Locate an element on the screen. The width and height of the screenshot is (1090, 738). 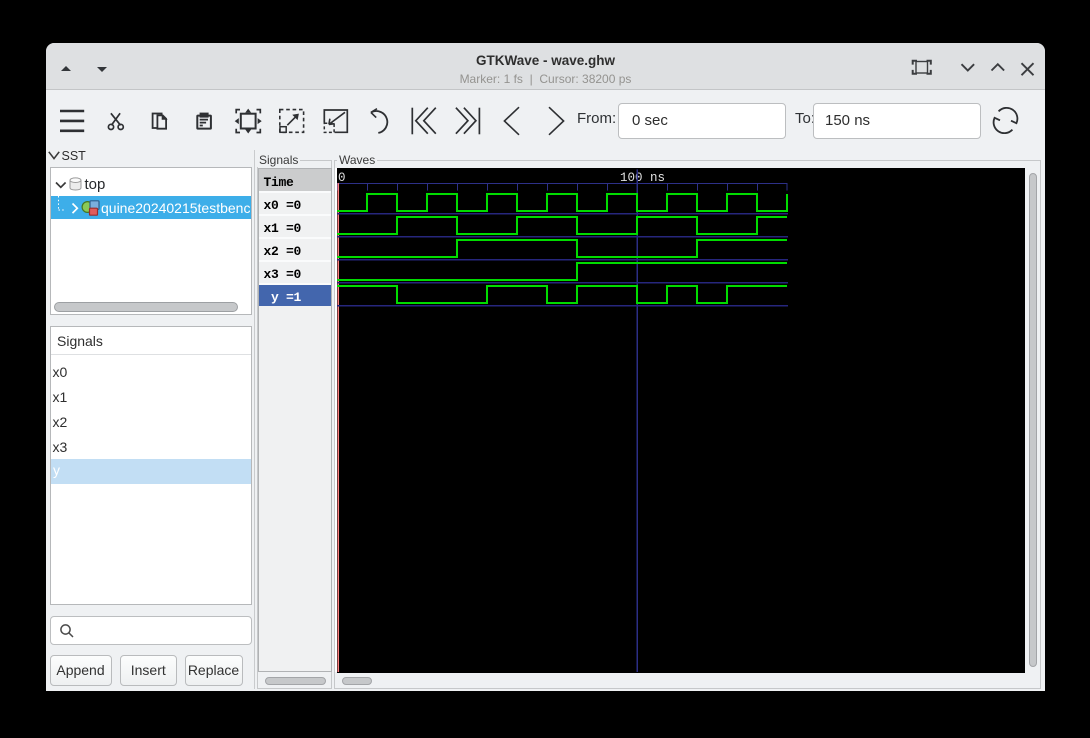
svg-text: 0 is located at coordinates (342, 178).